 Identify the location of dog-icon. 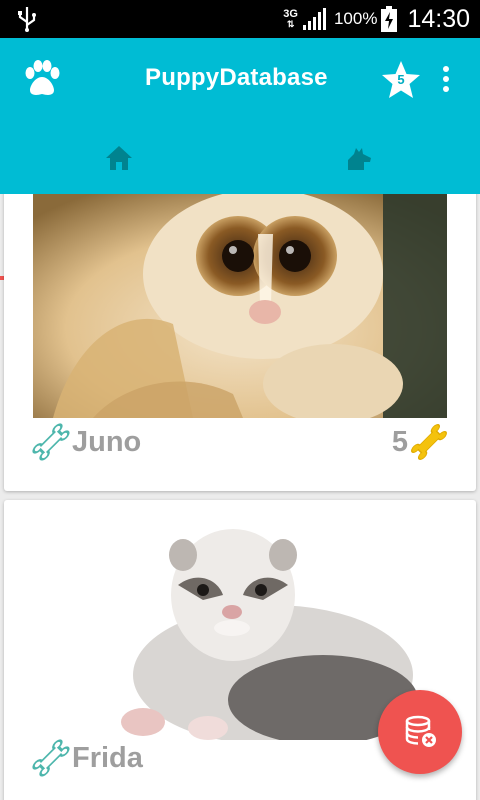
(359, 159).